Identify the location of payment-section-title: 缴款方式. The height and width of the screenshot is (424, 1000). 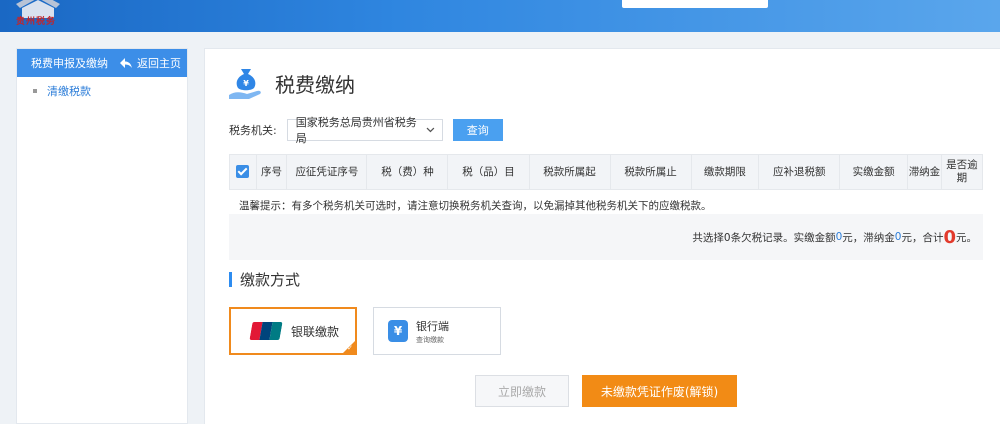
(264, 279).